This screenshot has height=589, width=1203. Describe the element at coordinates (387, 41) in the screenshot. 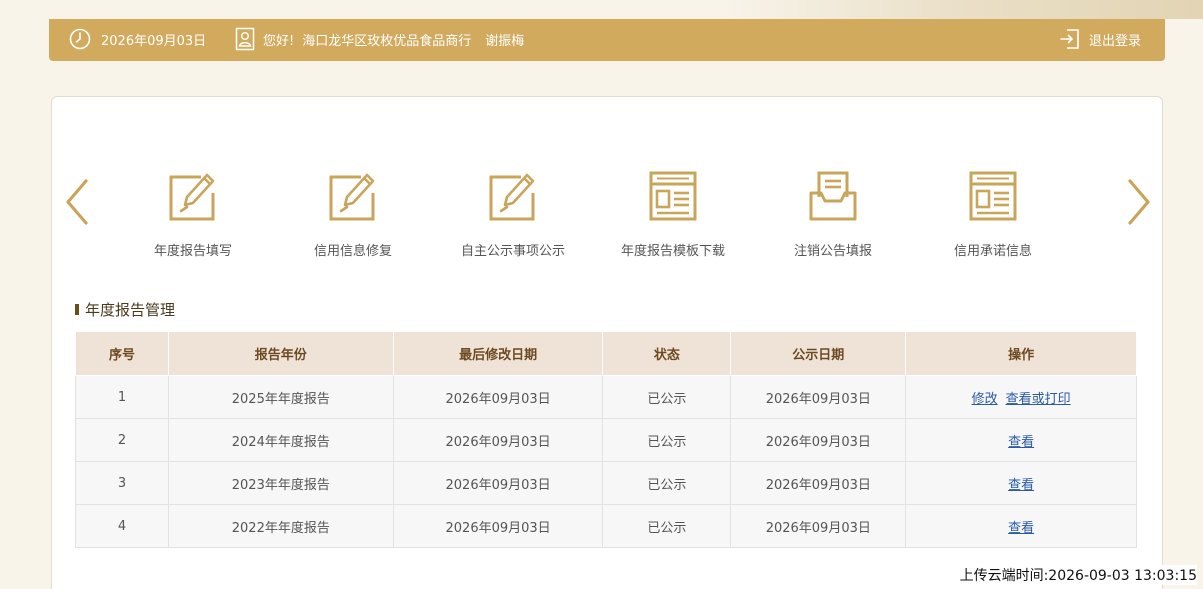

I see `company-name: 海口龙华区玫枚优品食品商行` at that location.